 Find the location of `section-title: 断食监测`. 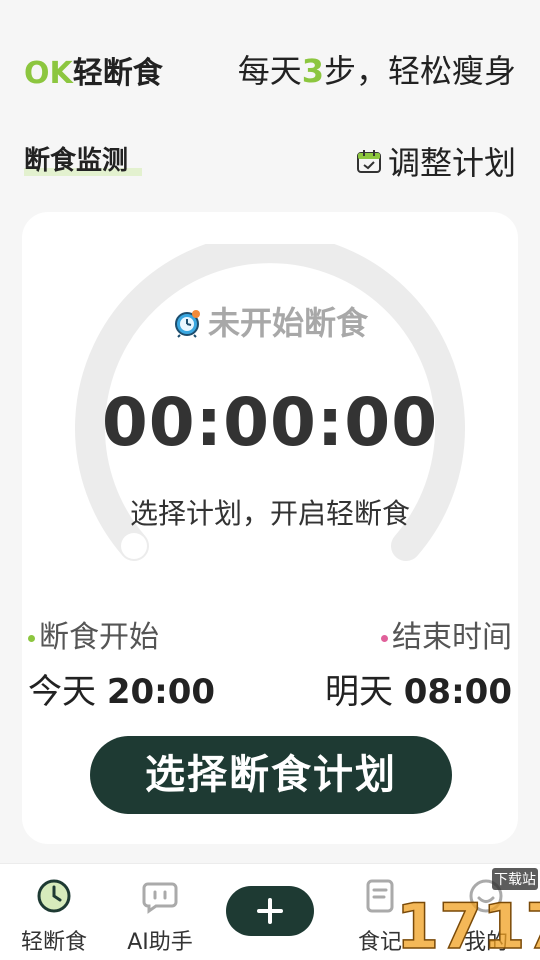

section-title: 断食监测 is located at coordinates (76, 161).